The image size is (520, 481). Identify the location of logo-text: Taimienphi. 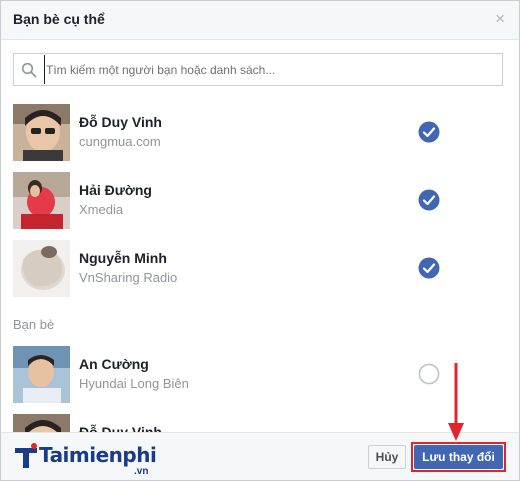
(98, 455).